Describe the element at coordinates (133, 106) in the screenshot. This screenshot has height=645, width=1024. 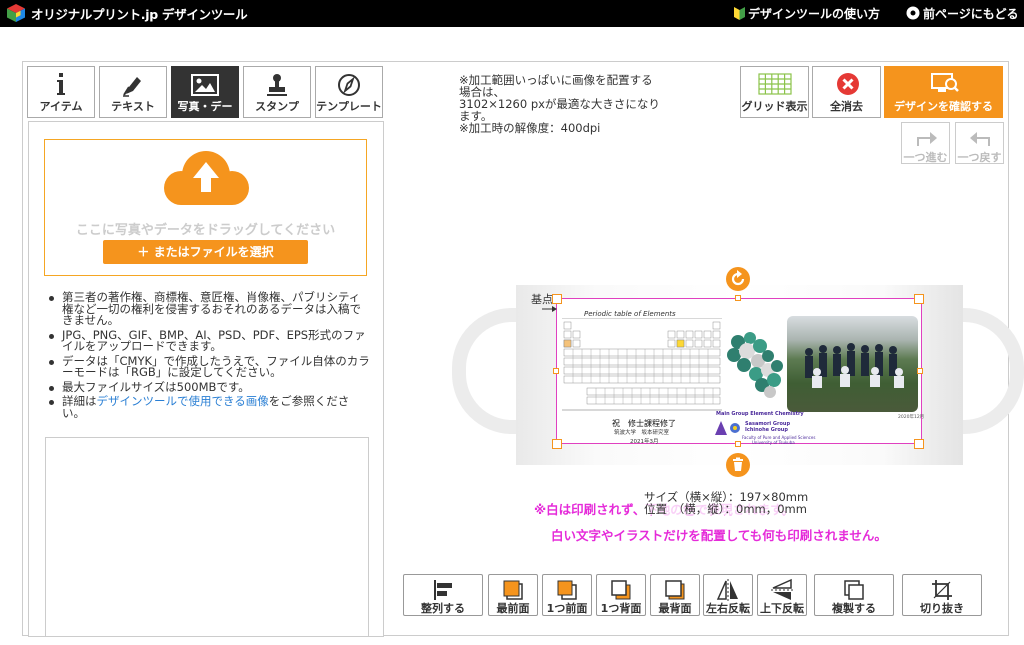
I see `tab-text-label: テキスト` at that location.